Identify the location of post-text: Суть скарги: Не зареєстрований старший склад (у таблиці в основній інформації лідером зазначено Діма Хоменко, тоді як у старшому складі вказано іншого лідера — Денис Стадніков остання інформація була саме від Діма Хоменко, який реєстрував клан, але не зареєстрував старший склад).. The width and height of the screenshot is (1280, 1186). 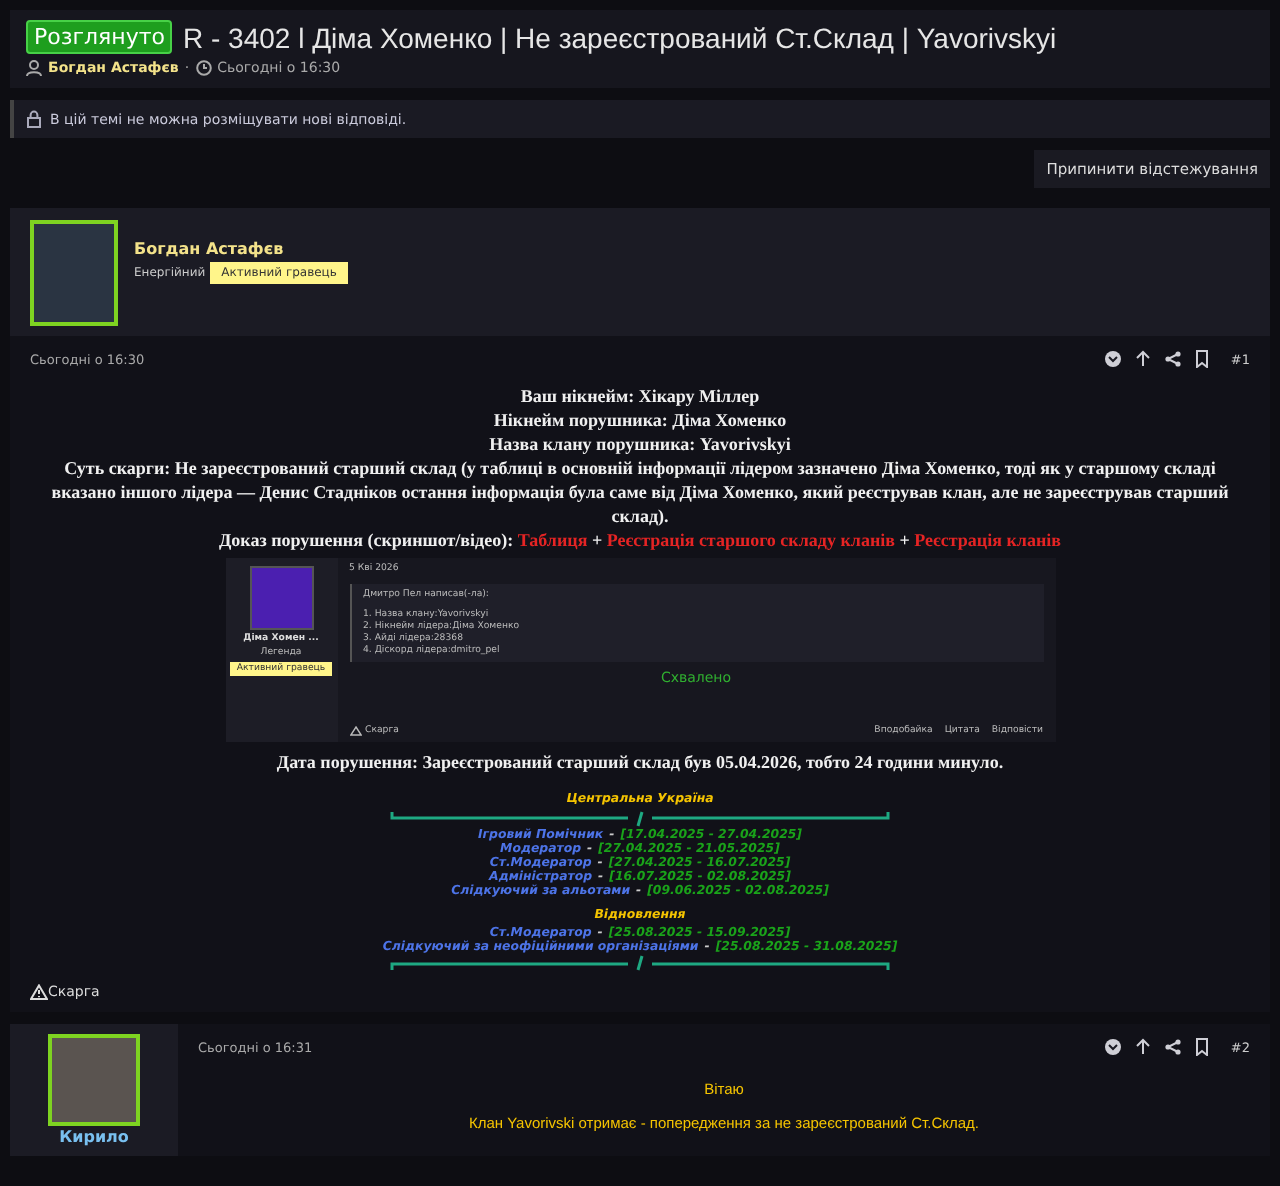
(640, 492).